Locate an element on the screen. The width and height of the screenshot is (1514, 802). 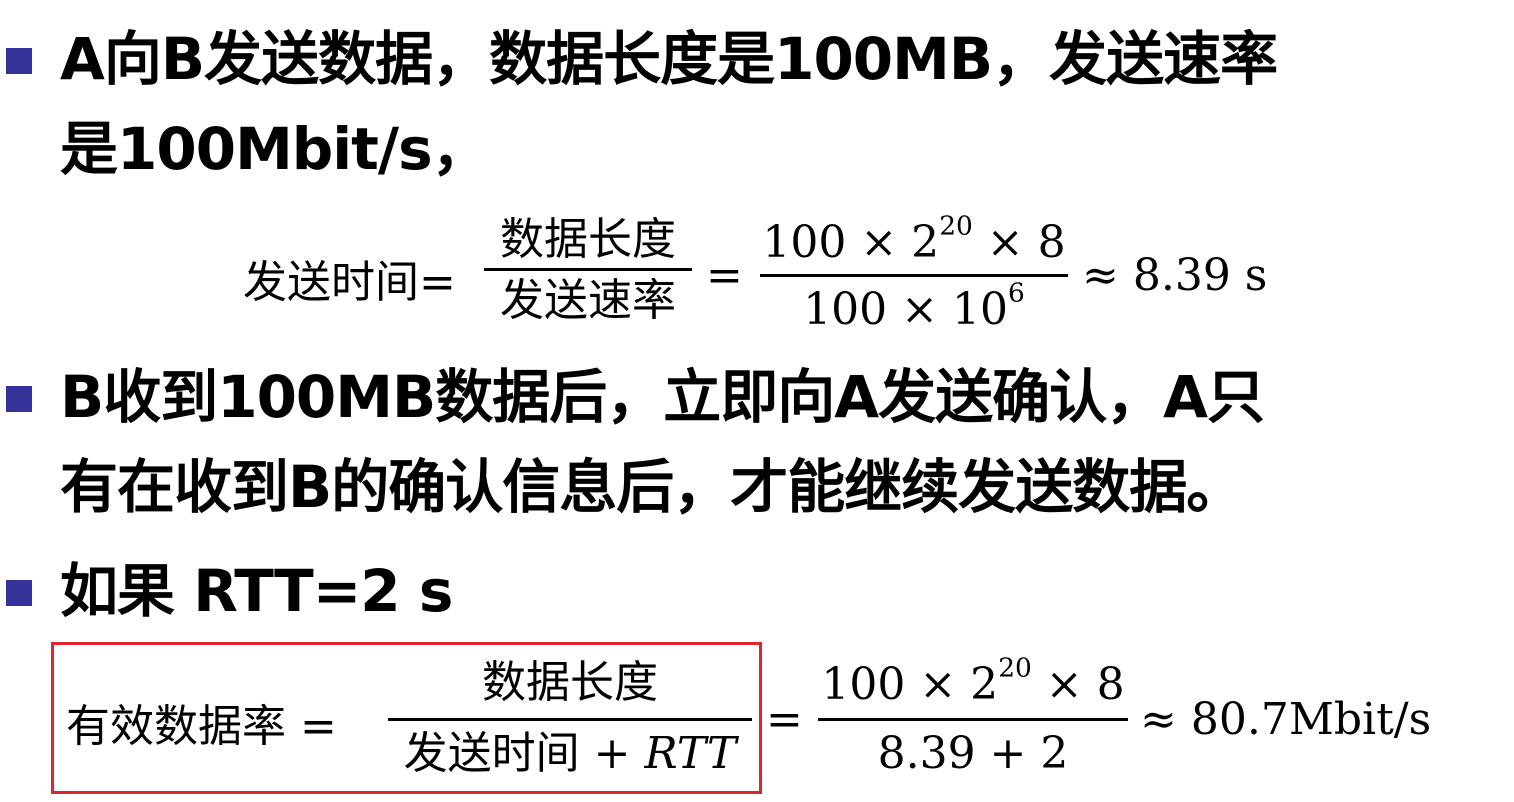
formula2-frac1-numerator: 数据长度 is located at coordinates (570, 682).